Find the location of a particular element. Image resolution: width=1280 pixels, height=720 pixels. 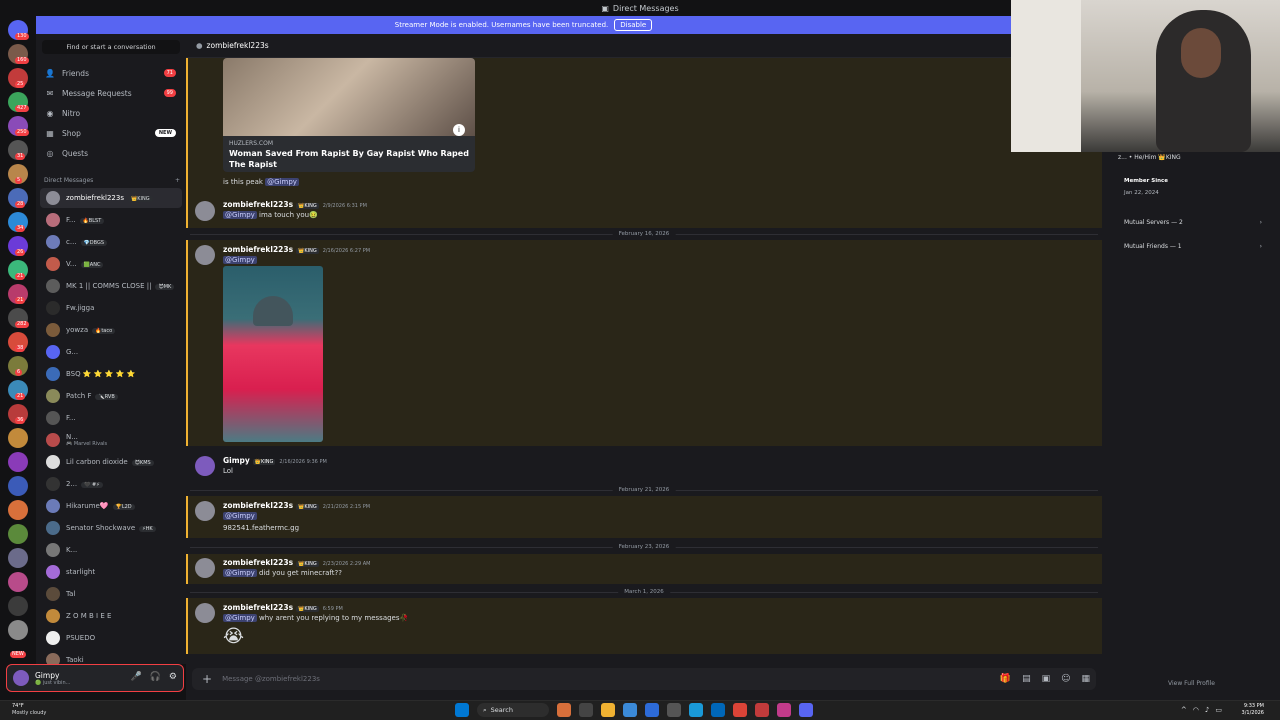

wifi-icon: ◠ is located at coordinates (1196, 710).